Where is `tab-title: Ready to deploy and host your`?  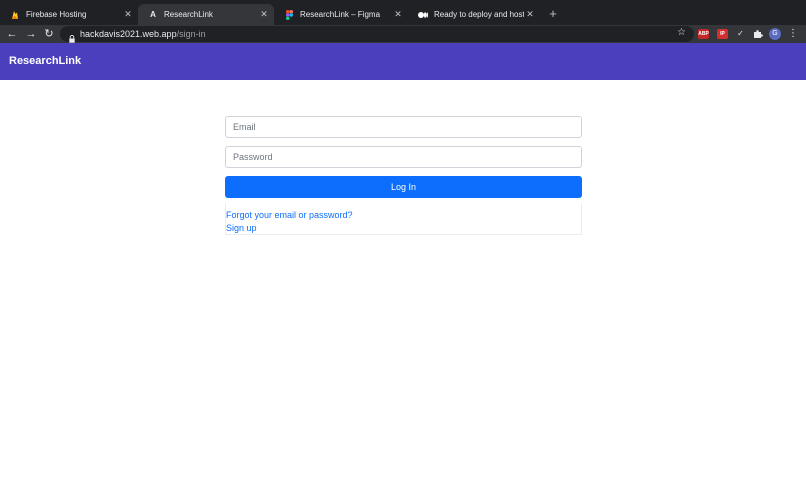 tab-title: Ready to deploy and host your is located at coordinates (479, 14).